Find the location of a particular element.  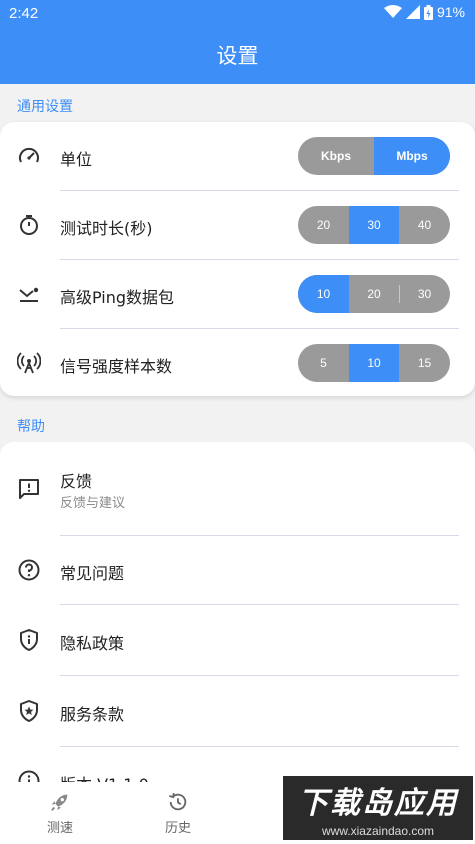

setting-label-ping: 高级Ping数据包 is located at coordinates (117, 297).